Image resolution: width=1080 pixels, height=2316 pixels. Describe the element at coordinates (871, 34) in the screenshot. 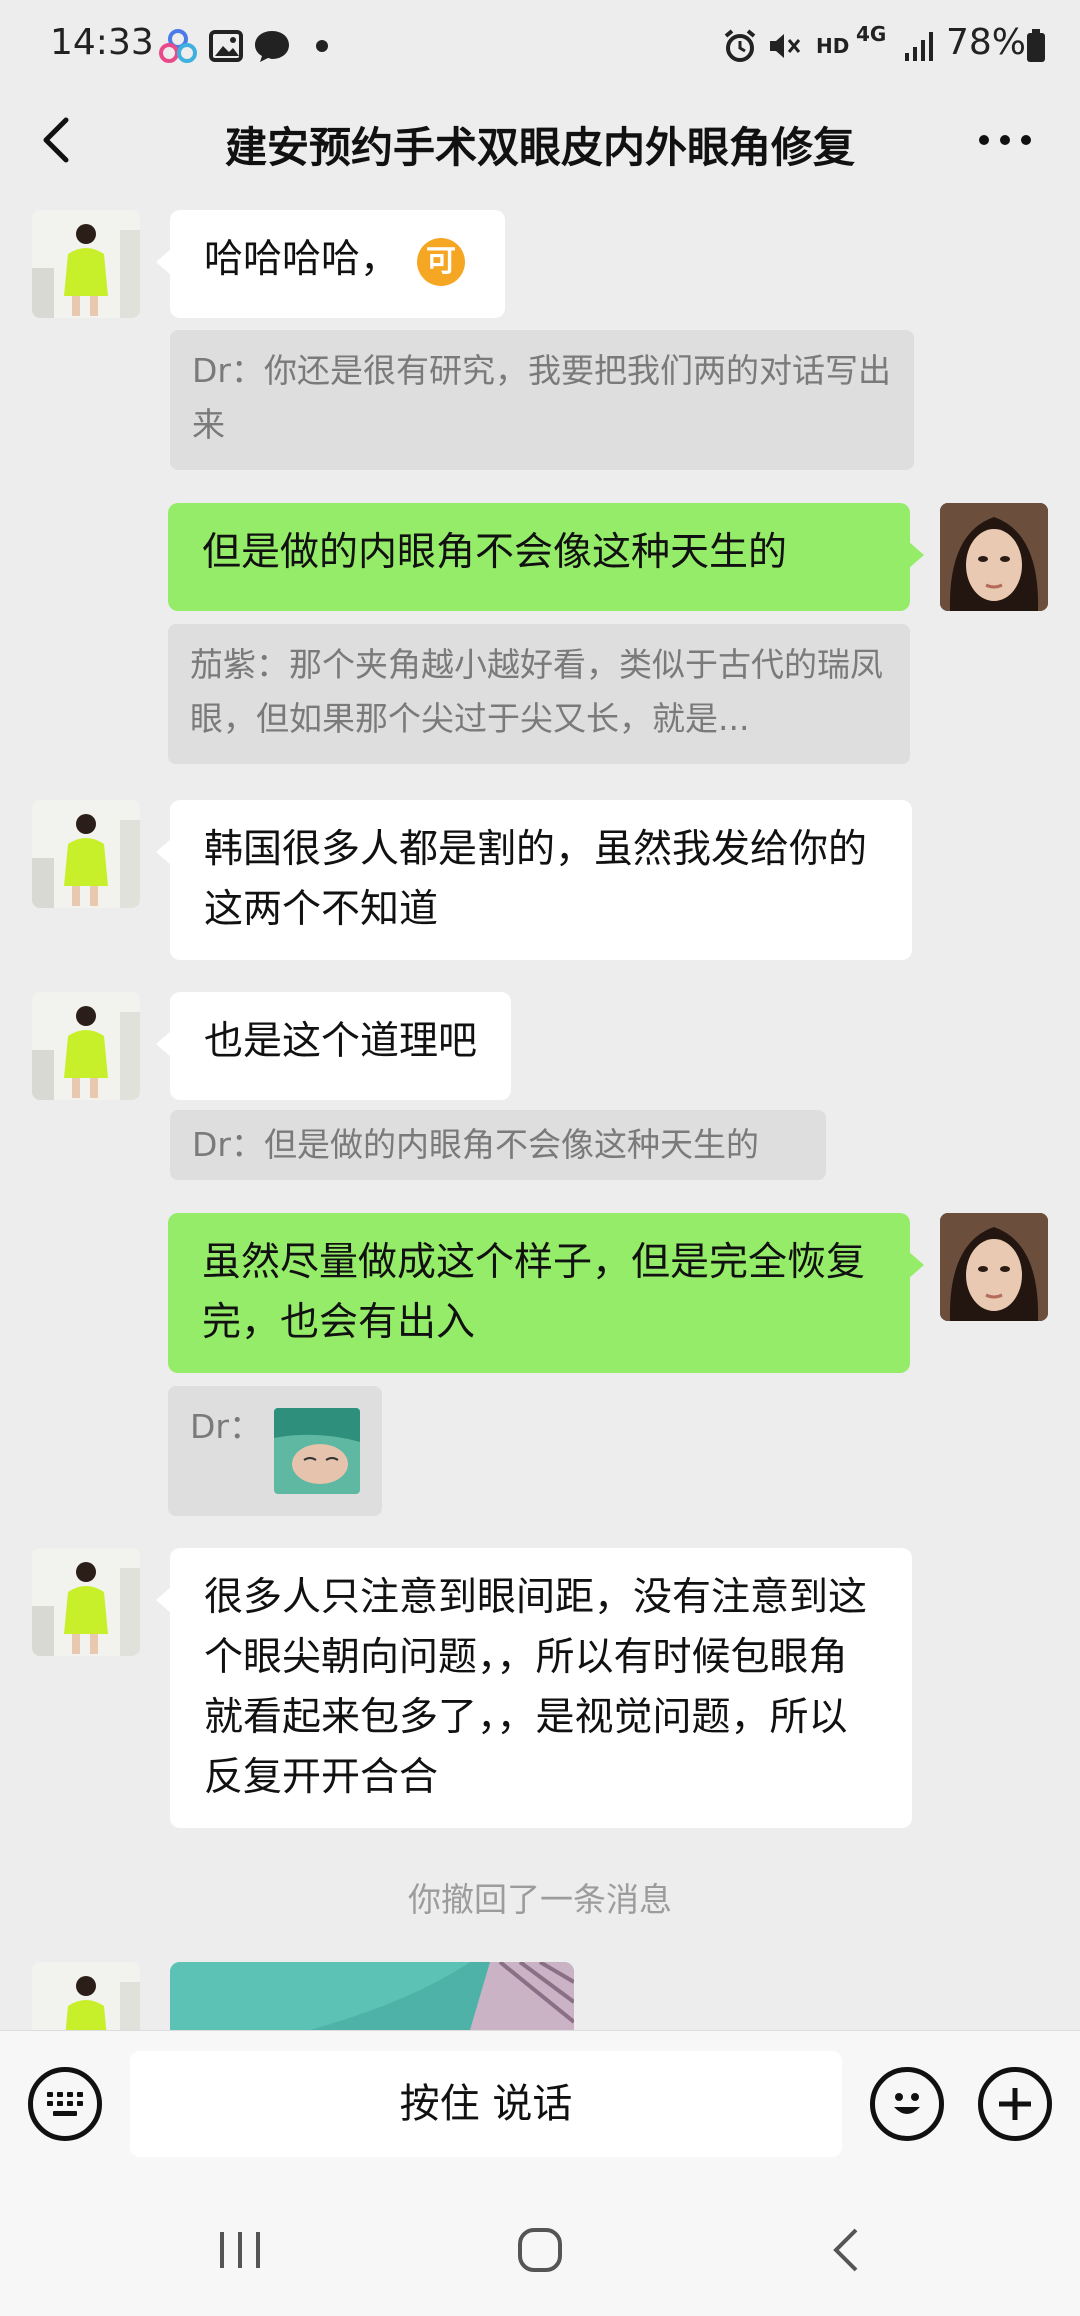

I see `network-label: 4G` at that location.